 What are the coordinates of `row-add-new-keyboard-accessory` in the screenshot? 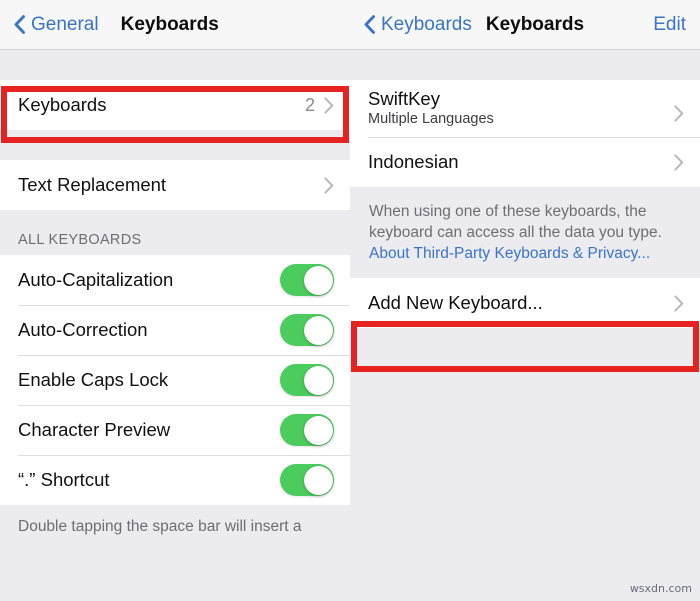 It's located at (679, 303).